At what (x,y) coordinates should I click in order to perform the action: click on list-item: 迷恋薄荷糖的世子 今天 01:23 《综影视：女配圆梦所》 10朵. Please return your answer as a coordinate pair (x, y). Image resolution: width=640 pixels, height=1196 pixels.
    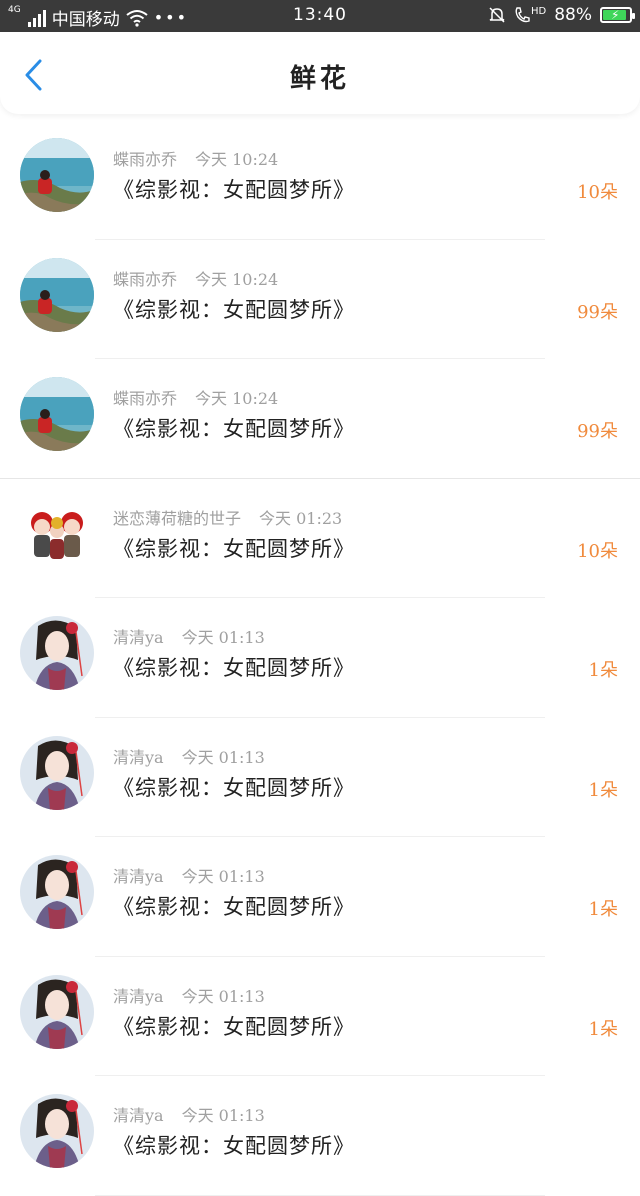
    Looking at the image, I should click on (320, 538).